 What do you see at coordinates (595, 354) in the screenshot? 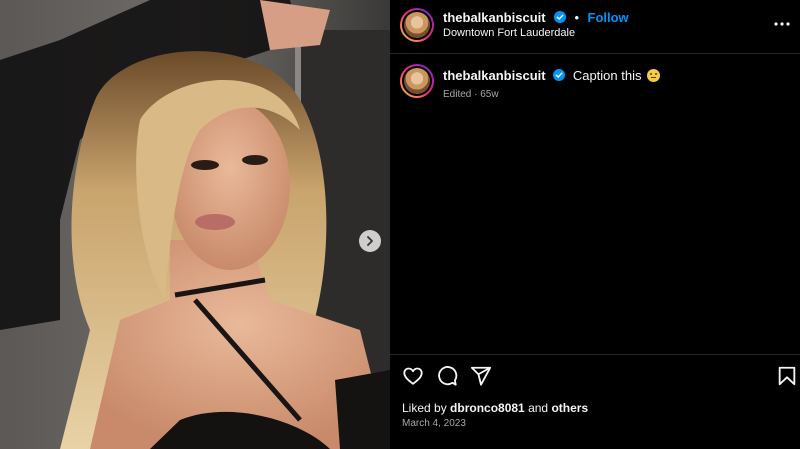
I see `divider` at bounding box center [595, 354].